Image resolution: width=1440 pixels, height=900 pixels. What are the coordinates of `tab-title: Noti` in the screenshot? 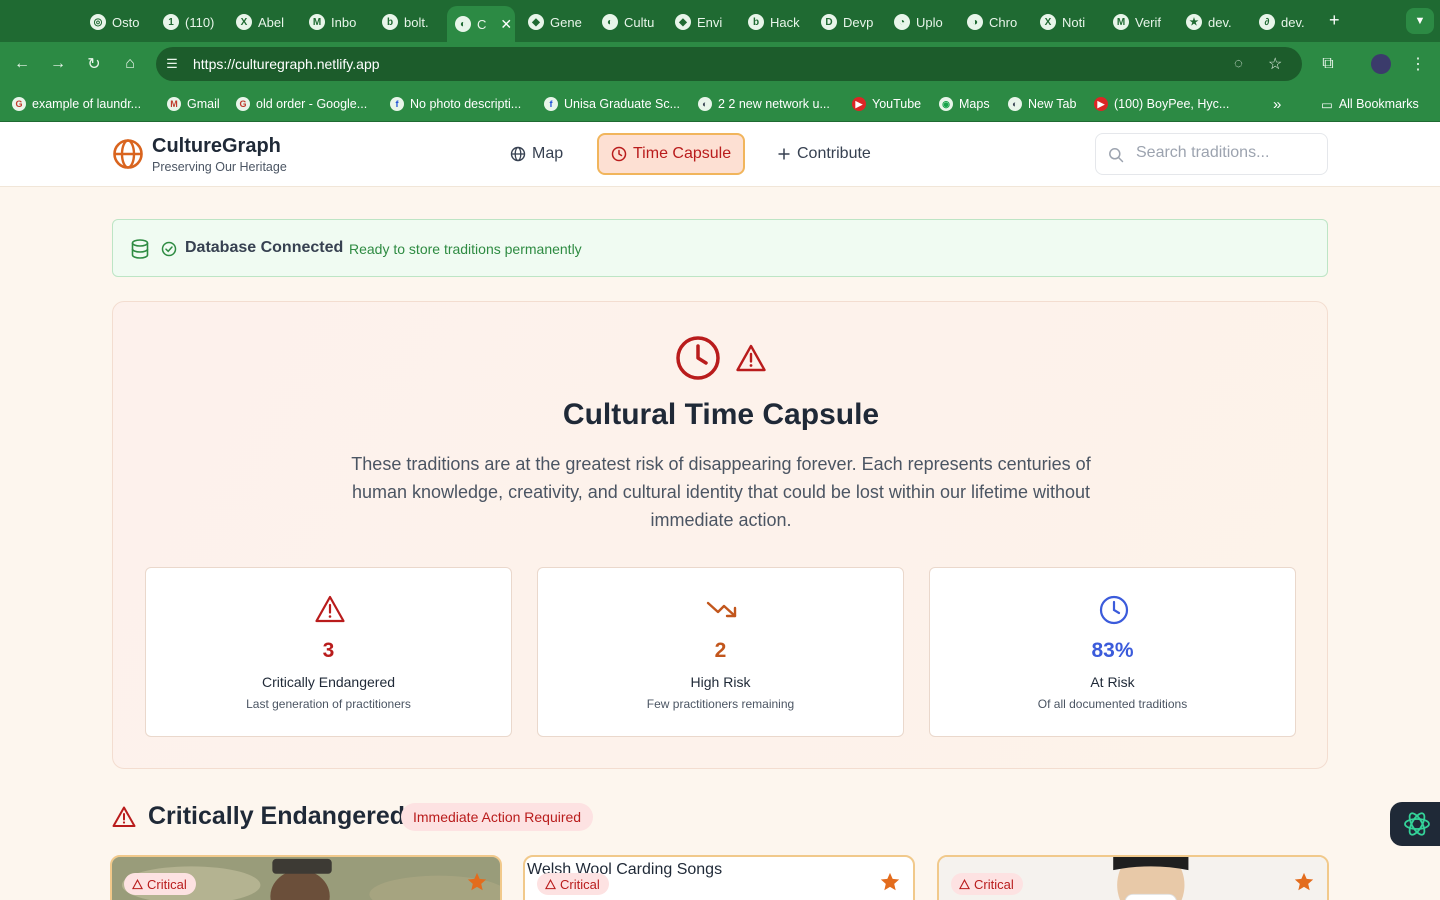 It's located at (1074, 22).